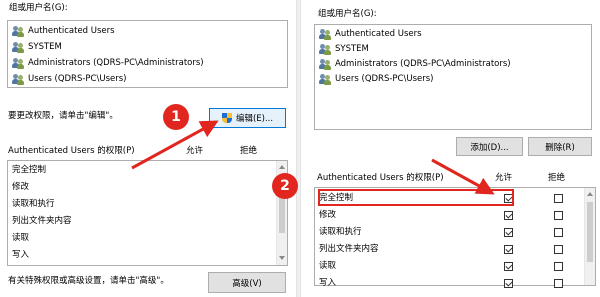 This screenshot has height=297, width=600. I want to click on arrow-to-full-control-checkbox, so click(463, 176).